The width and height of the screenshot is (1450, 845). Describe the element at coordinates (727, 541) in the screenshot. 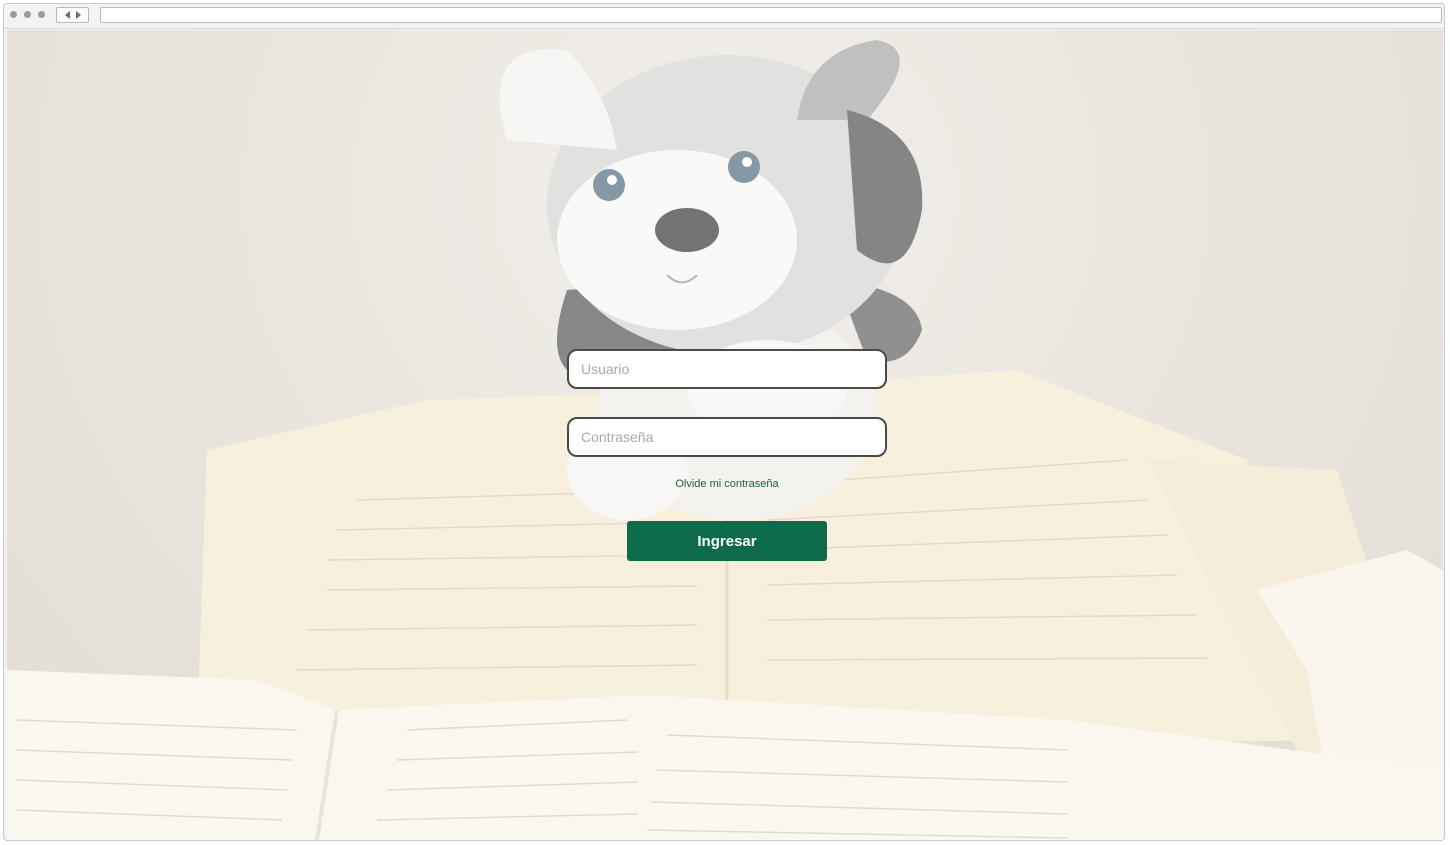

I see `login-button: Ingresar` at that location.